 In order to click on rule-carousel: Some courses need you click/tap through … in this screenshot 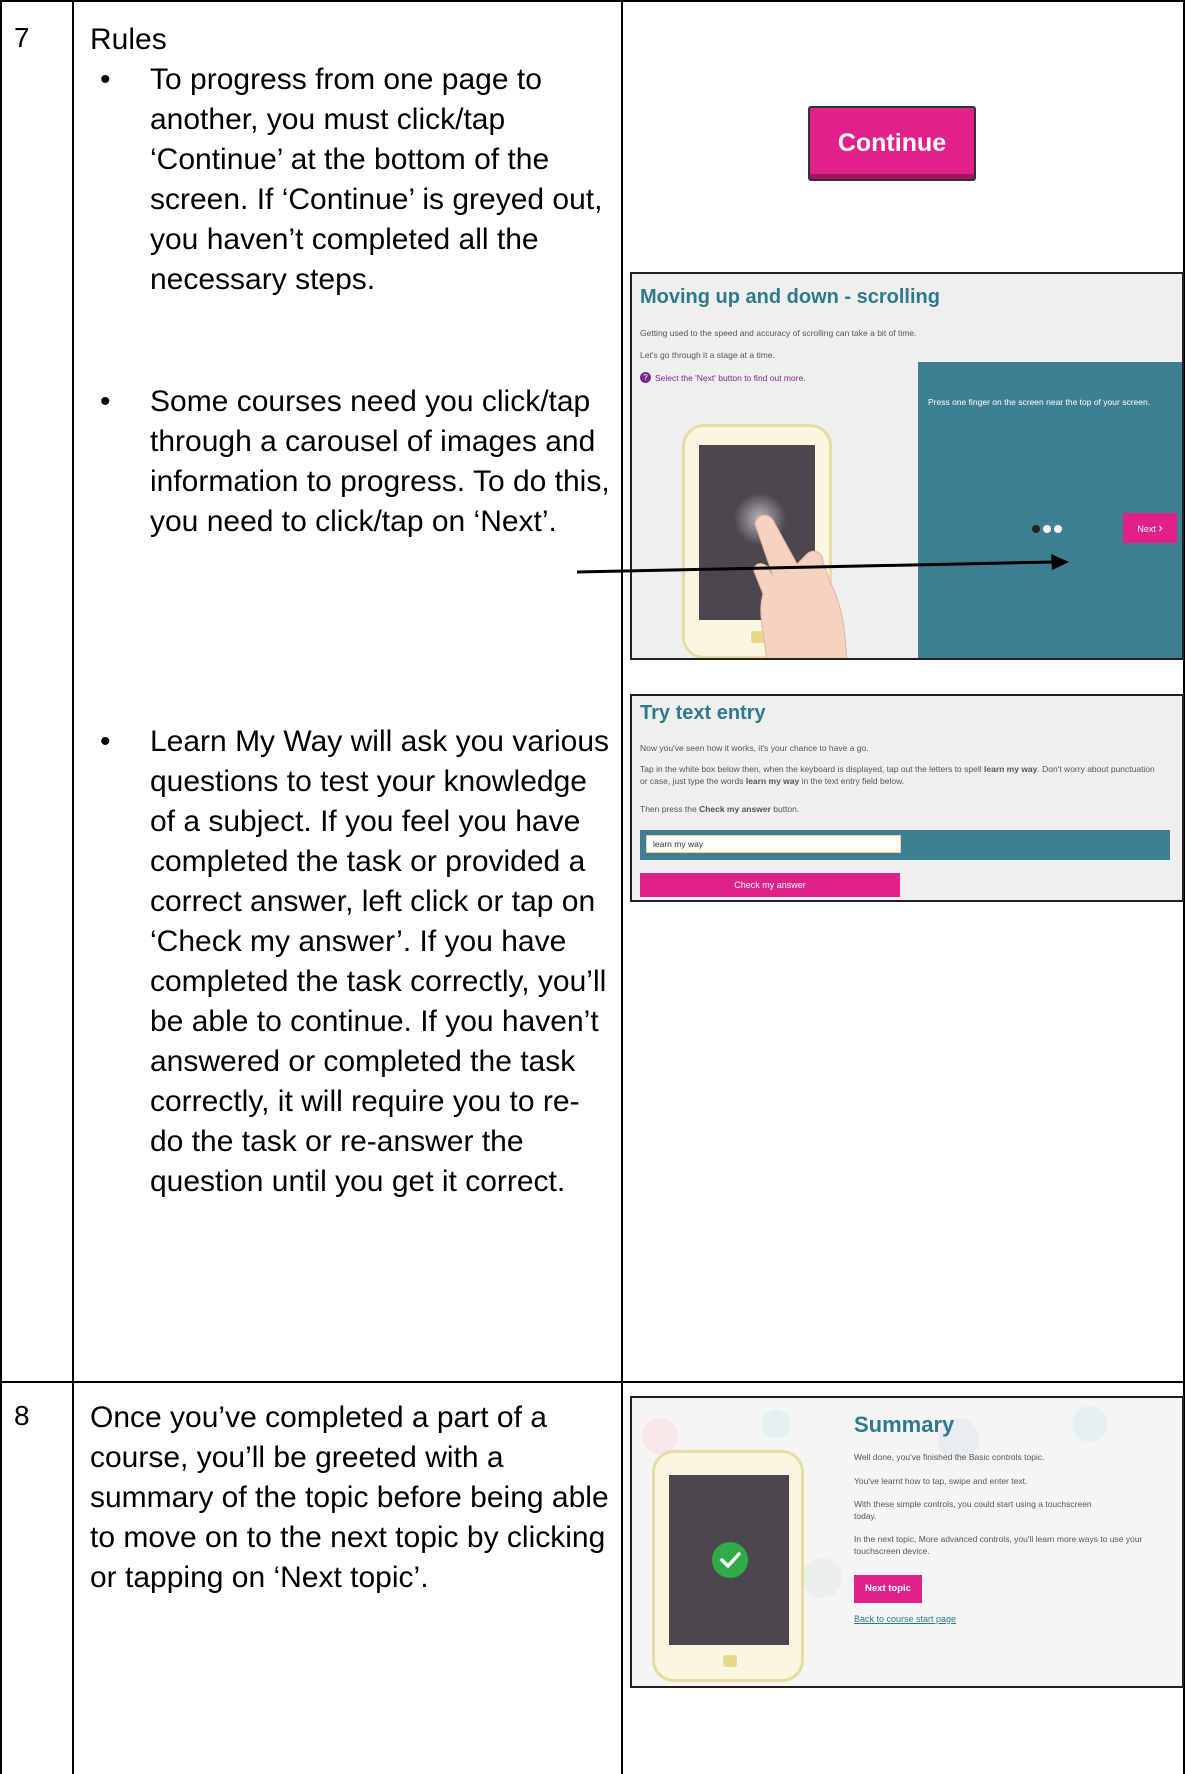, I will do `click(350, 462)`.